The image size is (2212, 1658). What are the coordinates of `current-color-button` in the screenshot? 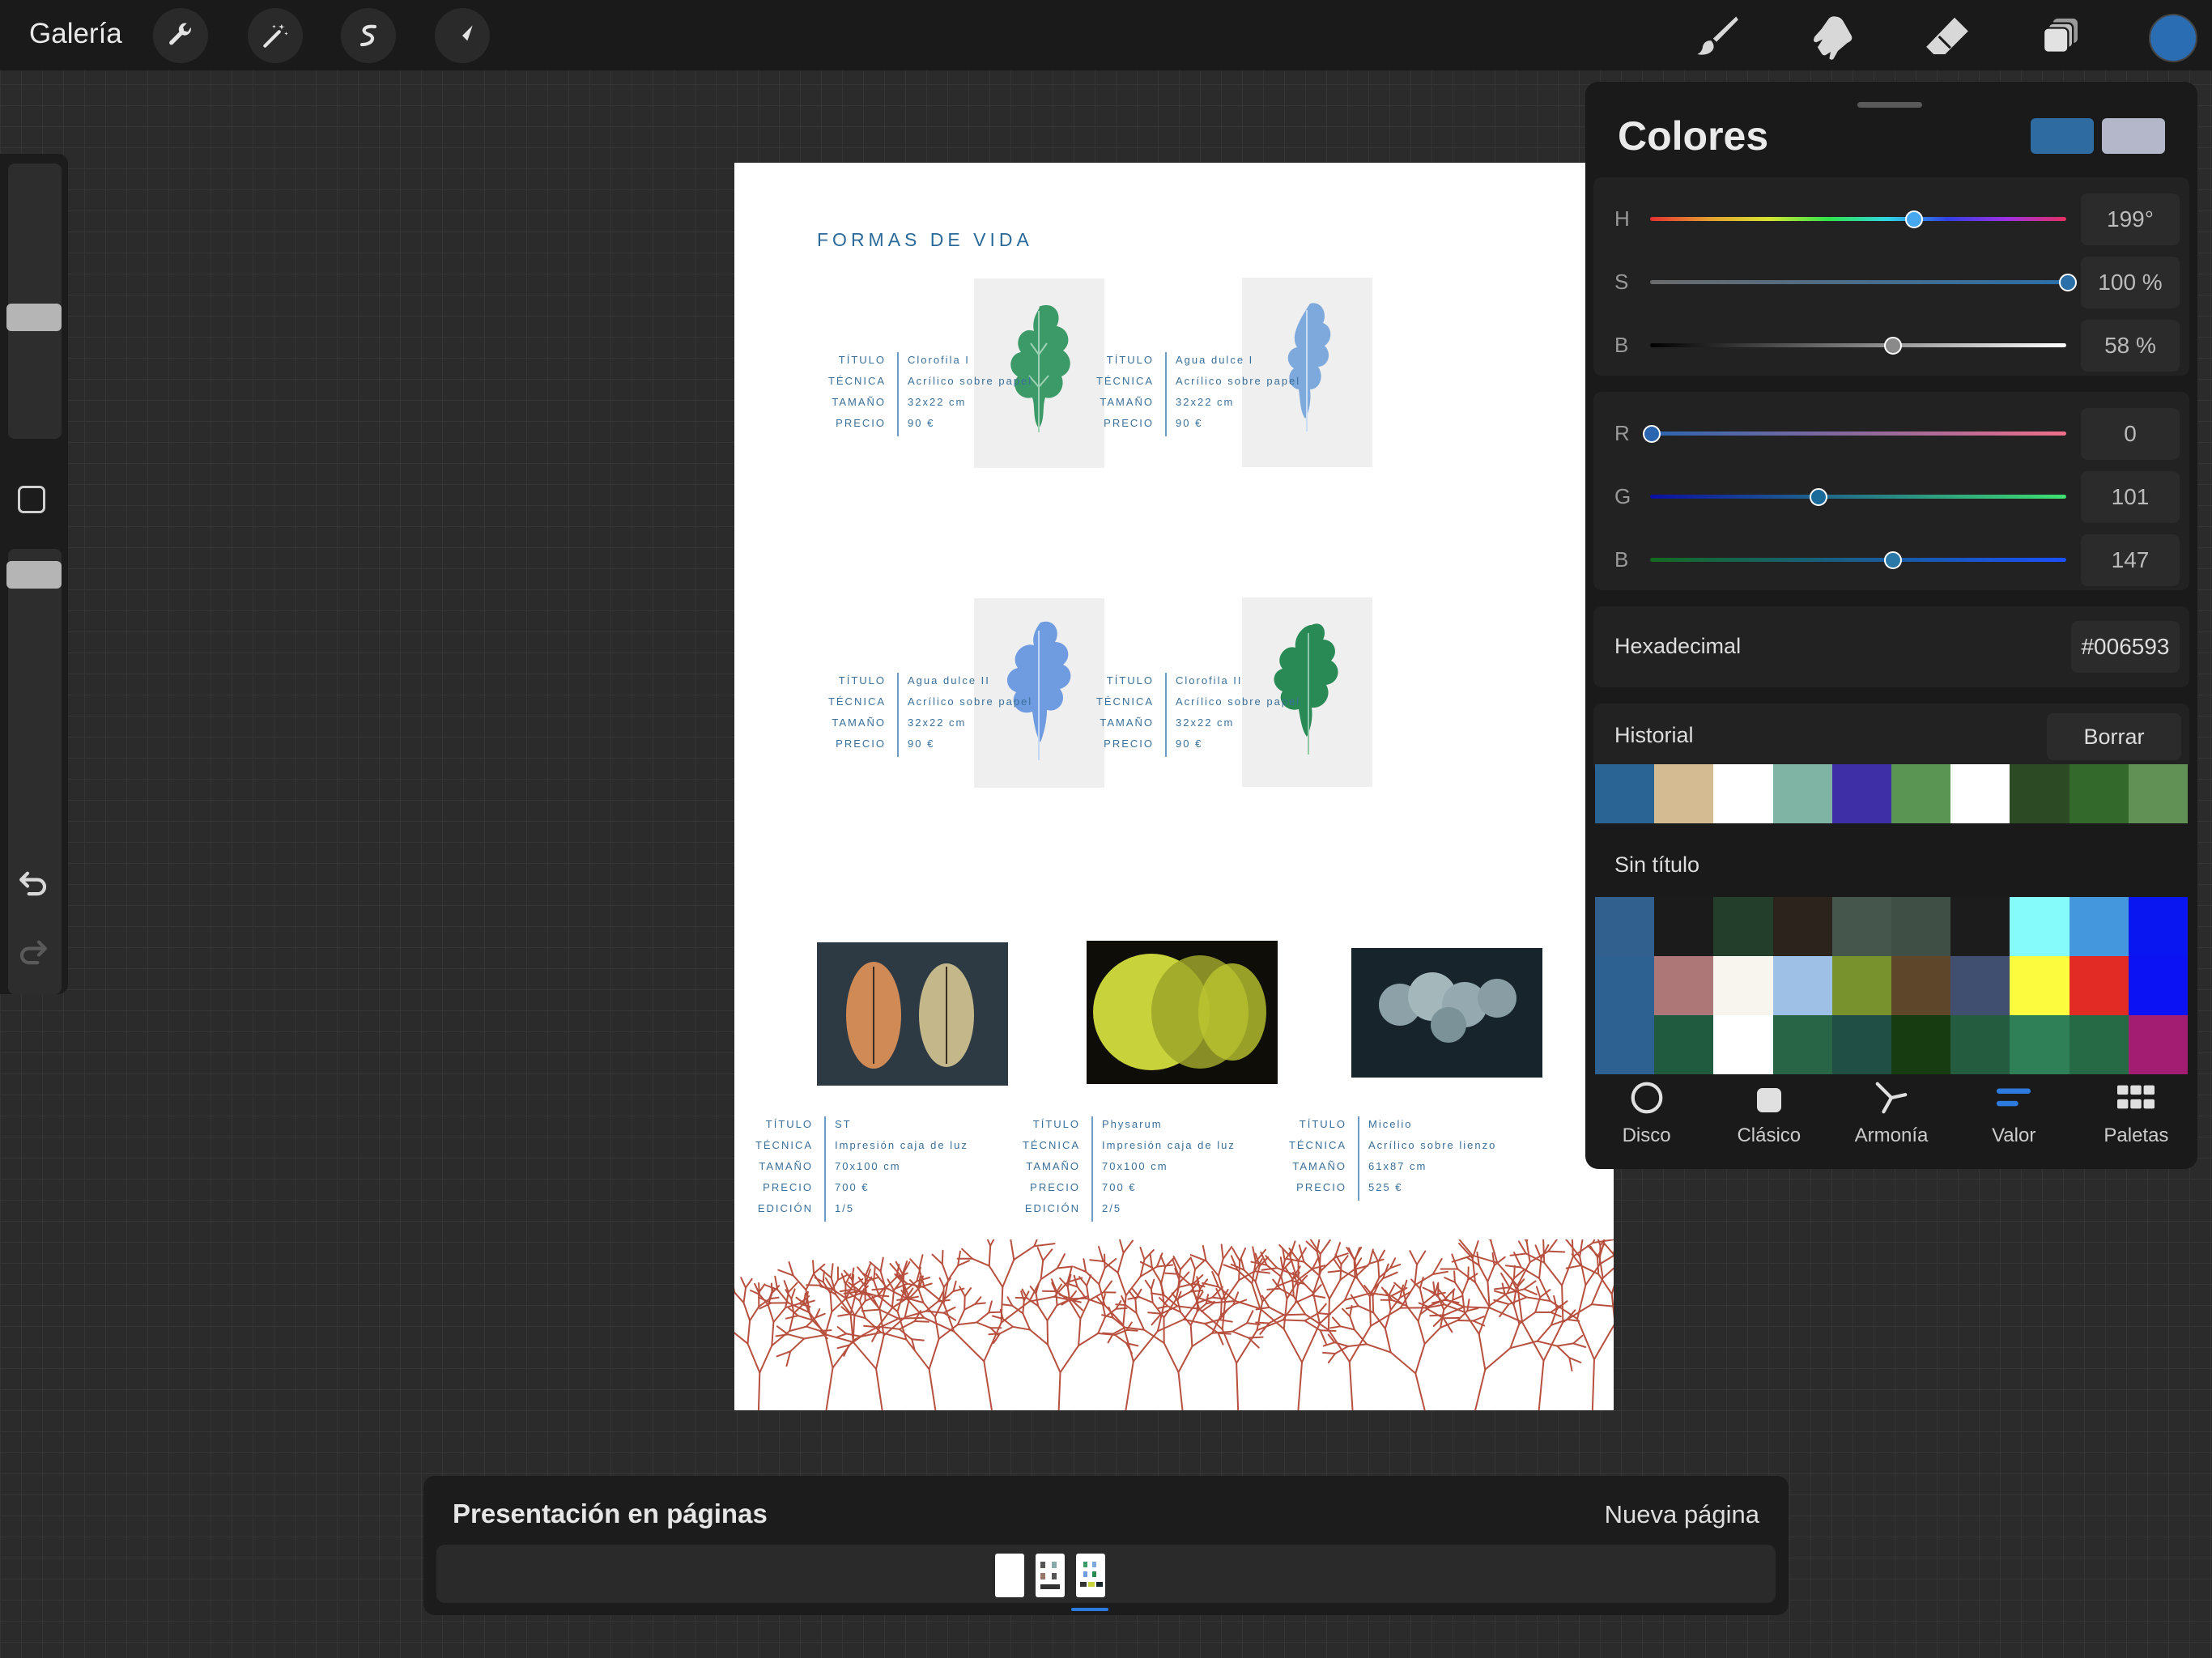 It's located at (2173, 38).